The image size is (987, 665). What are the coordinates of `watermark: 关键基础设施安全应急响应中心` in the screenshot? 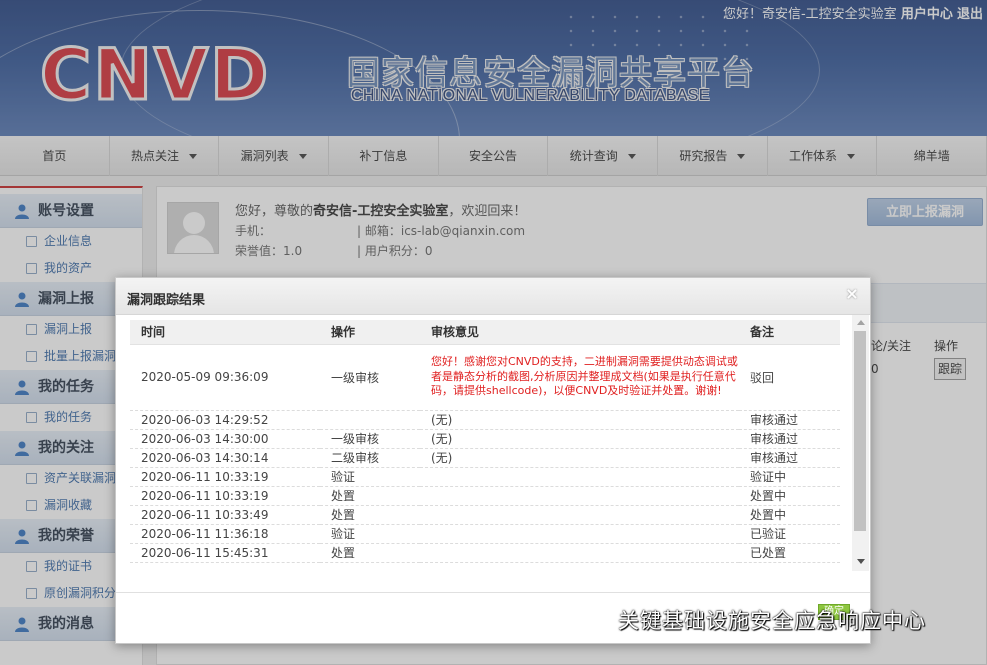 It's located at (749, 620).